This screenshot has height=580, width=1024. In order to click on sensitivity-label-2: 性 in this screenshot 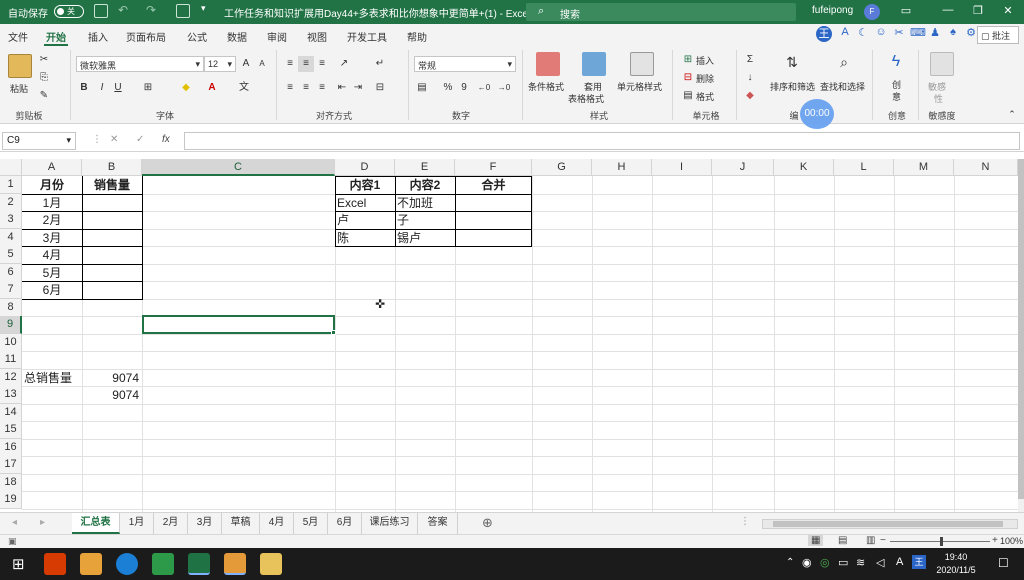, I will do `click(938, 98)`.